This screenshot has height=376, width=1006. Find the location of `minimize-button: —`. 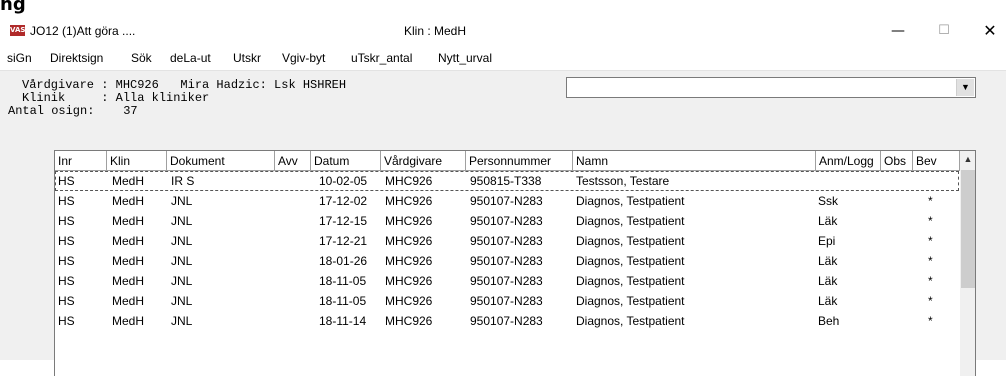

minimize-button: — is located at coordinates (898, 31).